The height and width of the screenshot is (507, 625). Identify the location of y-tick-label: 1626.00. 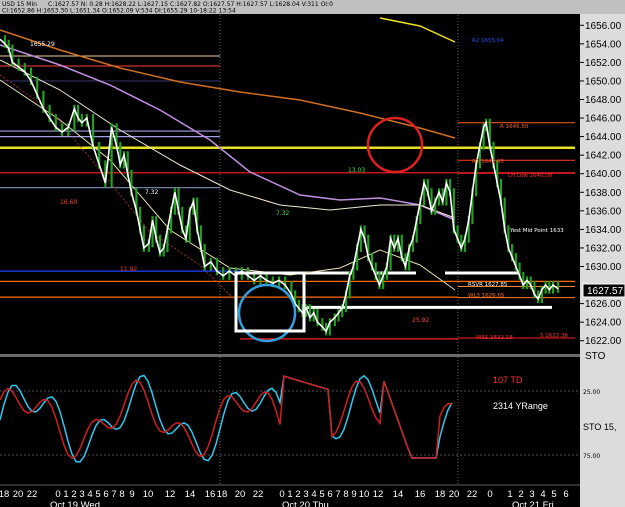
(603, 304).